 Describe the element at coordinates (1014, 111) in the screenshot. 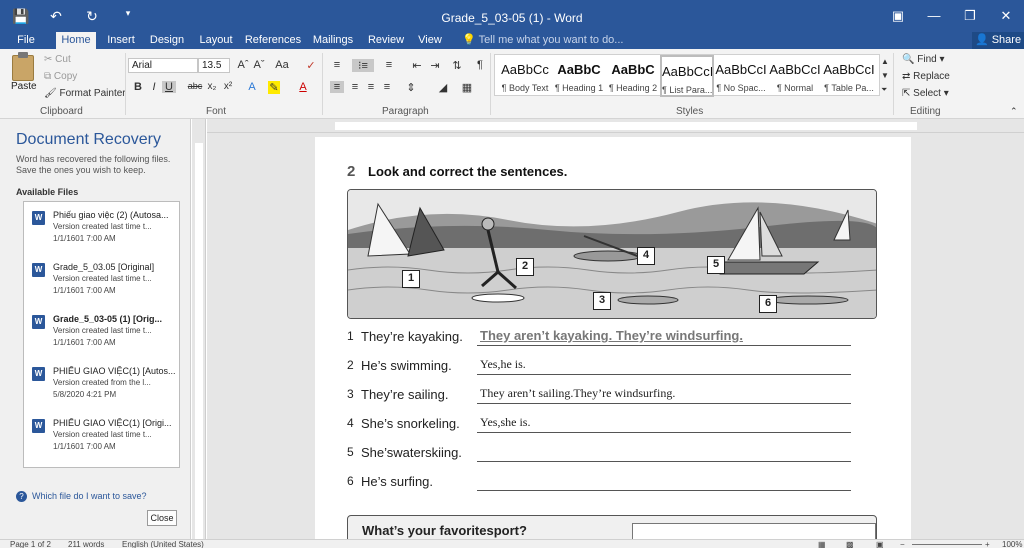

I see `collapse-ribbon-icon: ⌃` at that location.